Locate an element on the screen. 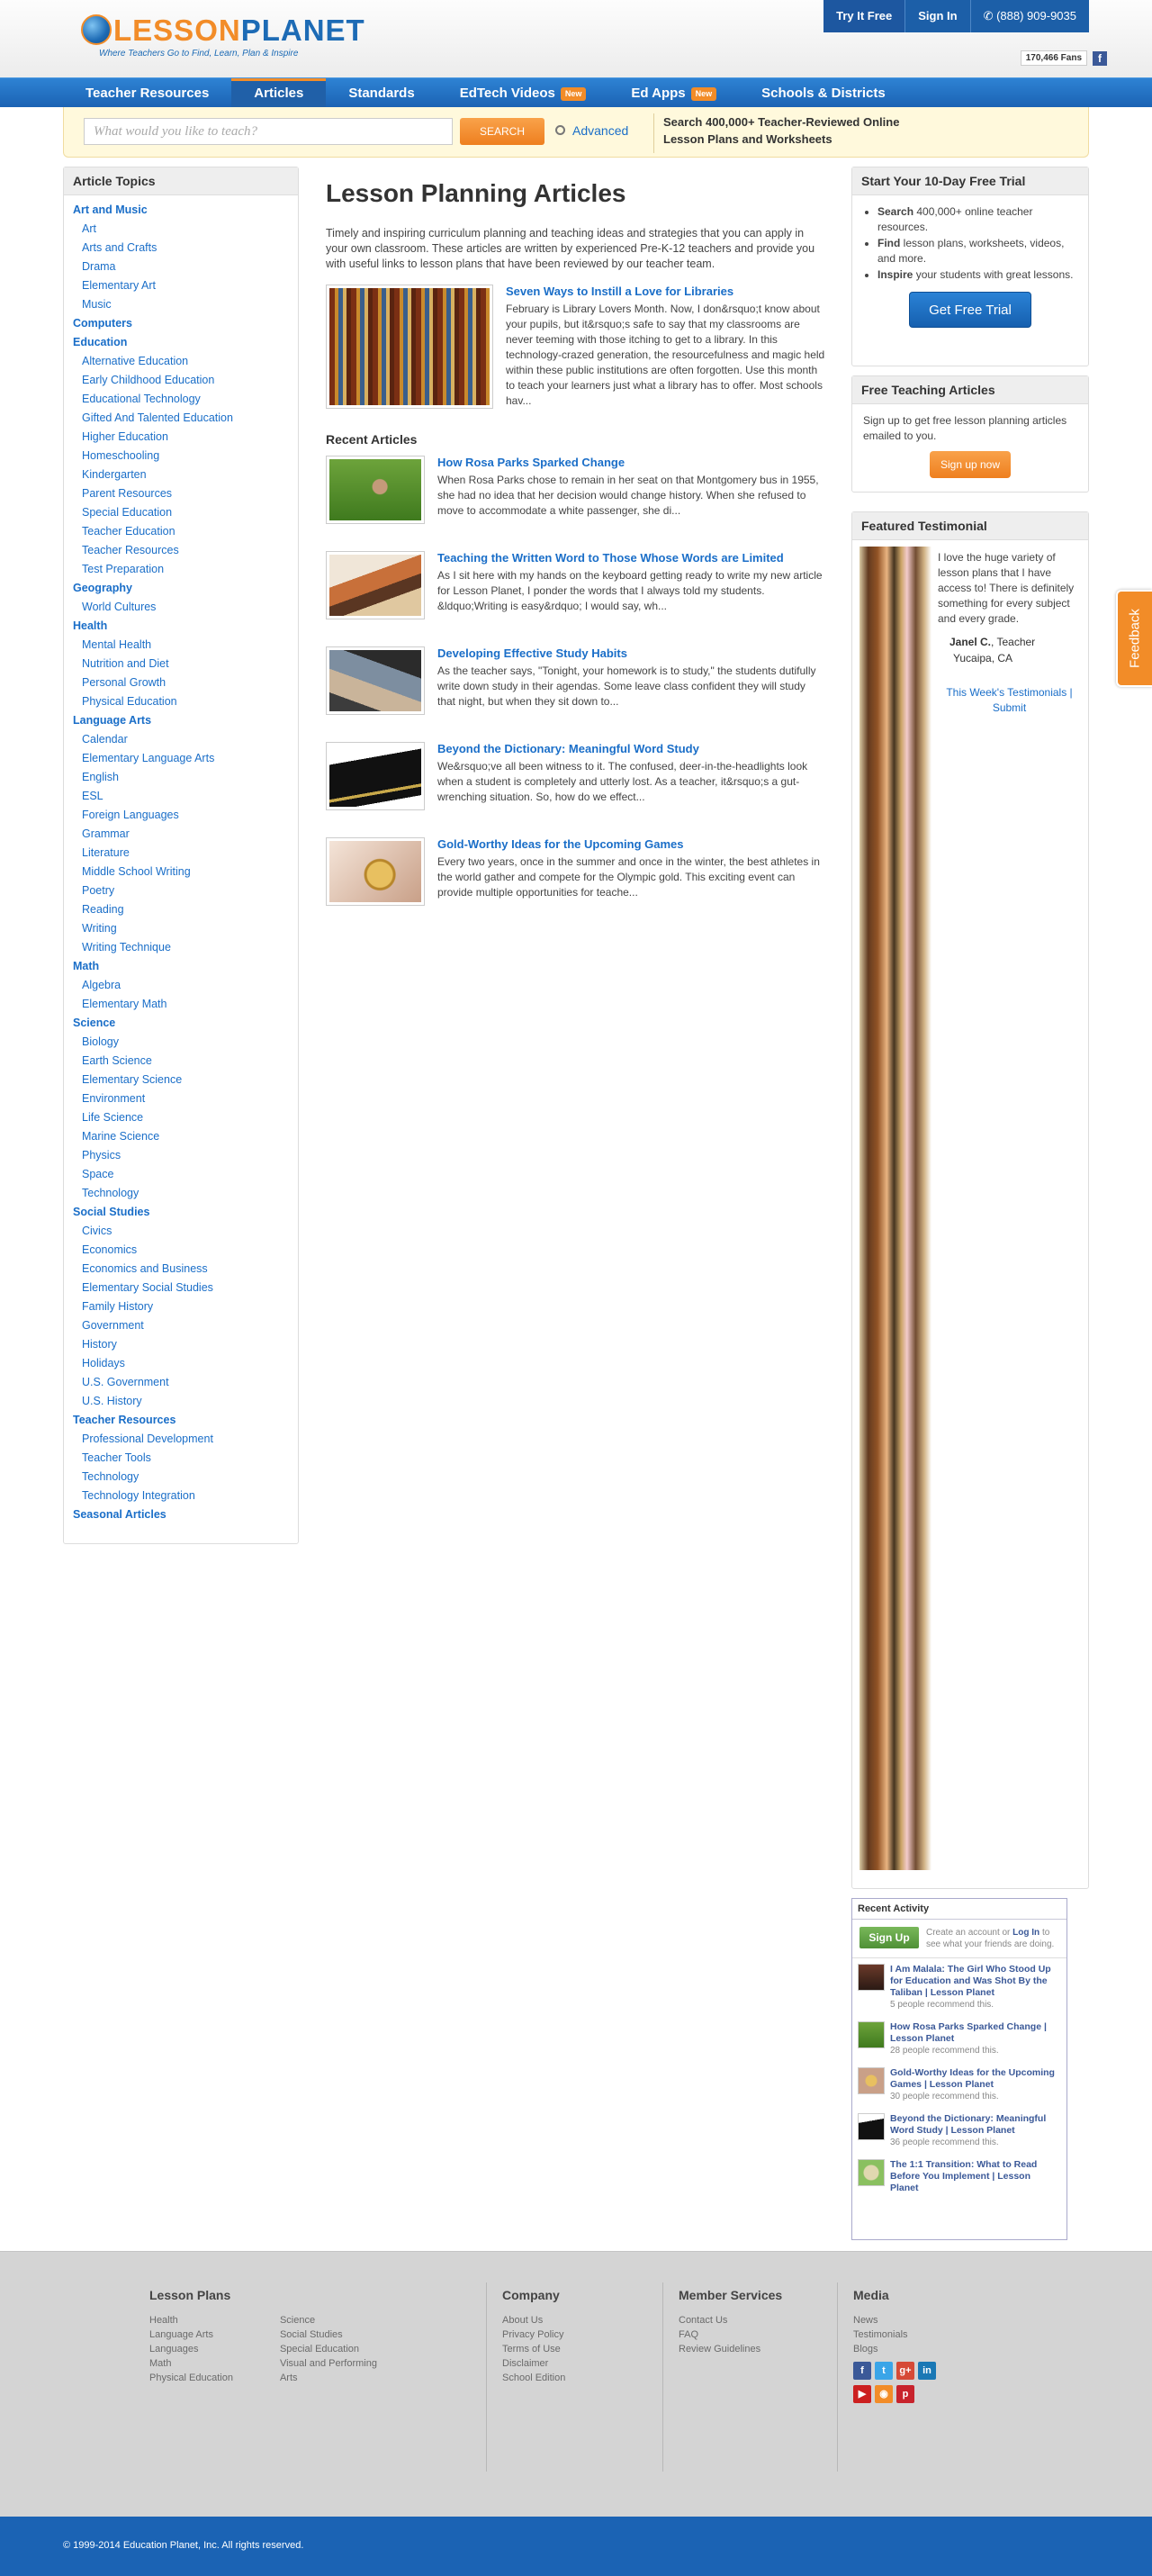 The width and height of the screenshot is (1152, 2576). topic-link: Life Science is located at coordinates (181, 1117).